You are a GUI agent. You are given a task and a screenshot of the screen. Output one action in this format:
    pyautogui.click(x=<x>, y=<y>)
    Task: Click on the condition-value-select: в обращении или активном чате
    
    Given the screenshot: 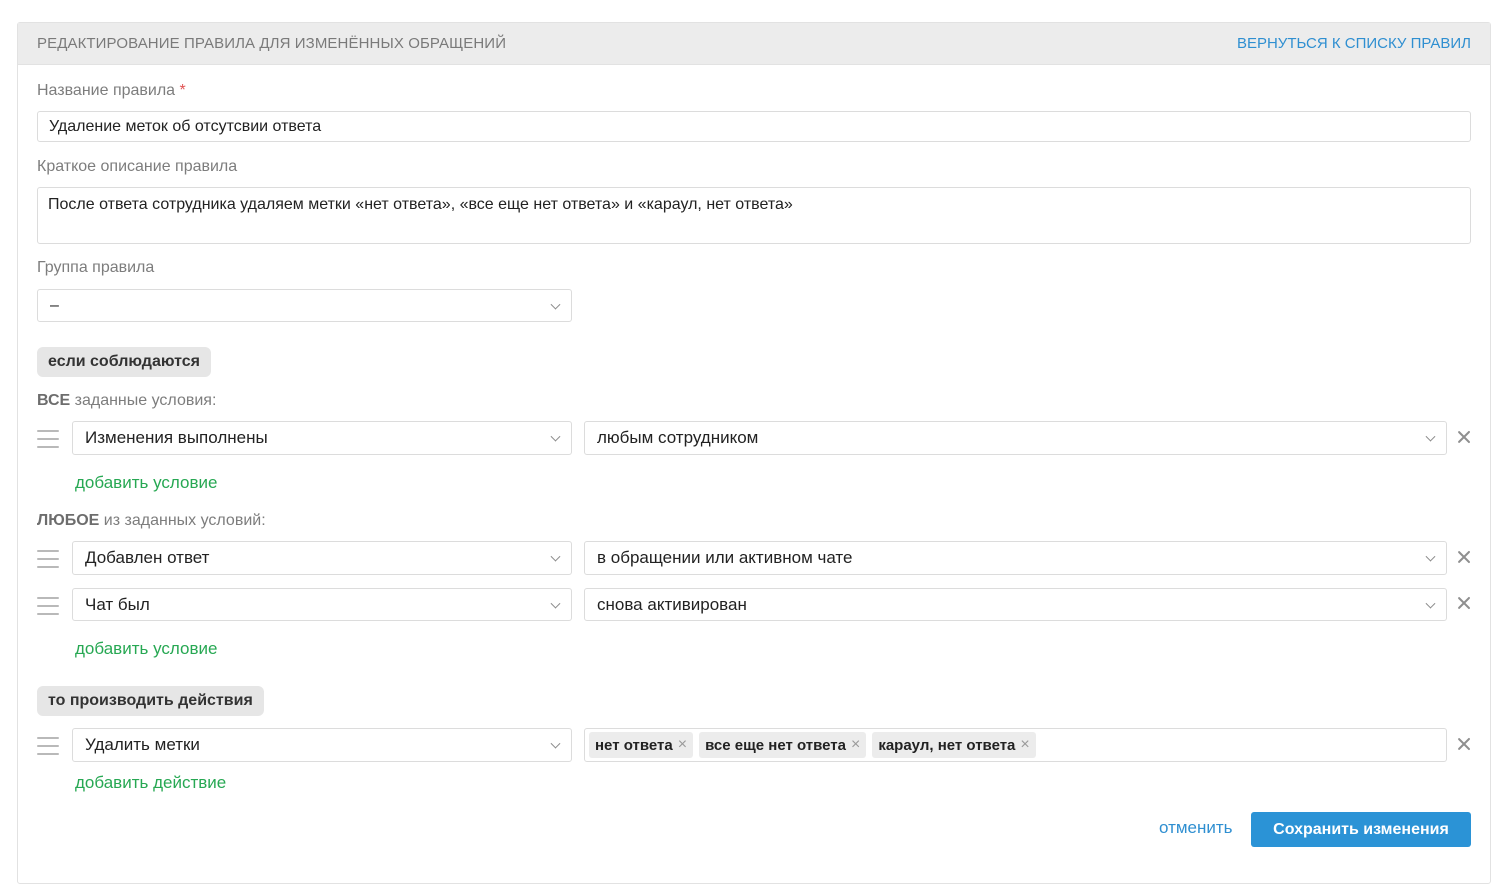 What is the action you would take?
    pyautogui.click(x=1015, y=558)
    